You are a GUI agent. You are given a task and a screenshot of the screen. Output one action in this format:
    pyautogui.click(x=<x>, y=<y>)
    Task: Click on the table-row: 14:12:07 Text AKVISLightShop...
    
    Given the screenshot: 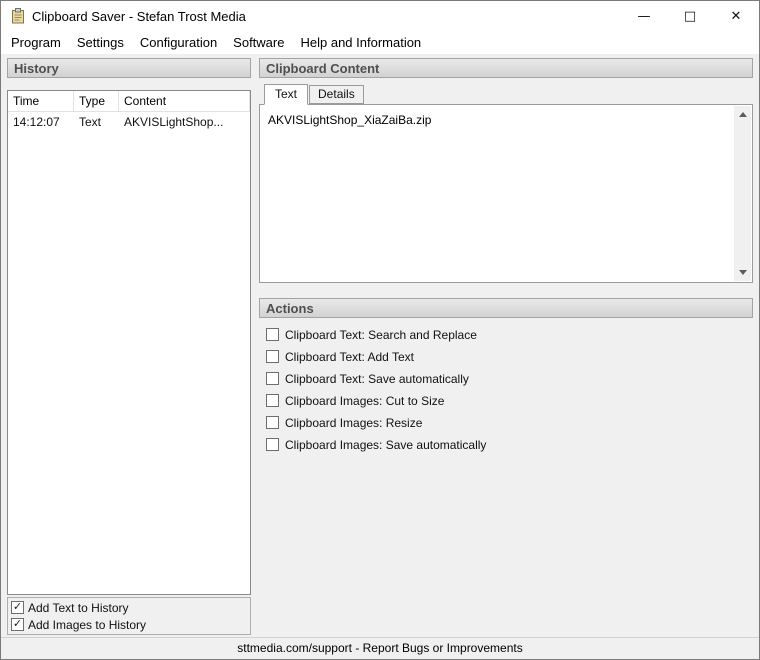 What is the action you would take?
    pyautogui.click(x=129, y=122)
    